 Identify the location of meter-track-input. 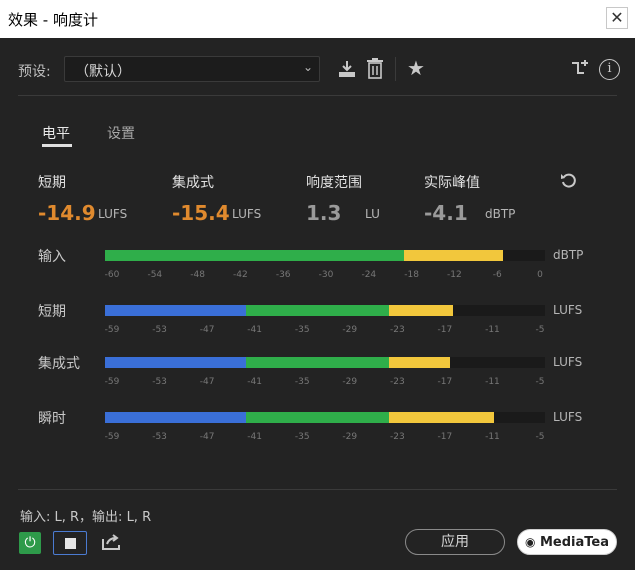
(325, 255).